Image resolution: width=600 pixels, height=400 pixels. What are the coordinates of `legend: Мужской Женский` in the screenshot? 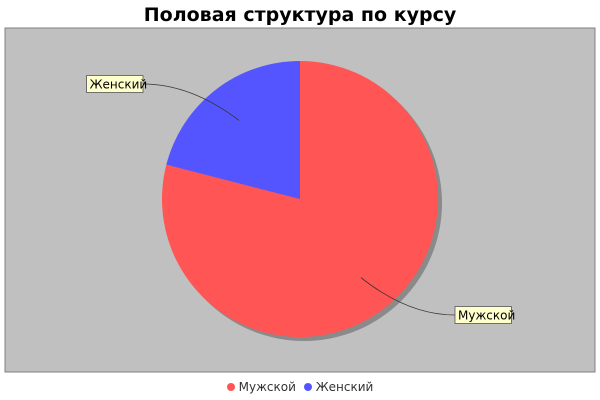 It's located at (300, 387).